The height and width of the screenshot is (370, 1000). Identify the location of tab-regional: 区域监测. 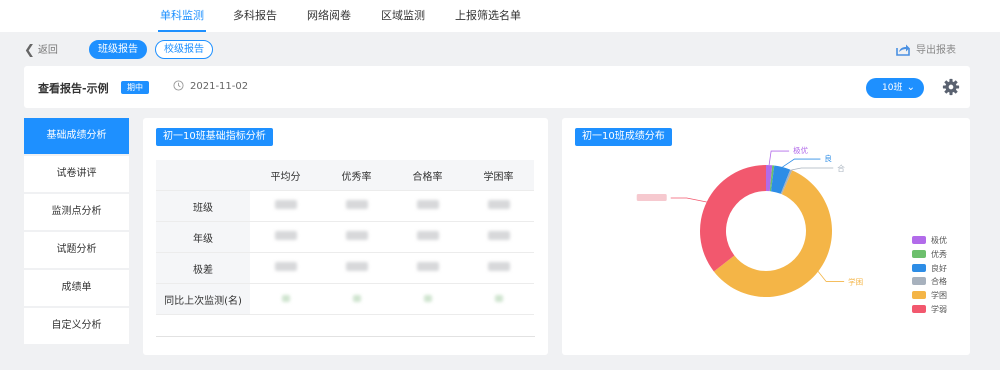
(403, 16).